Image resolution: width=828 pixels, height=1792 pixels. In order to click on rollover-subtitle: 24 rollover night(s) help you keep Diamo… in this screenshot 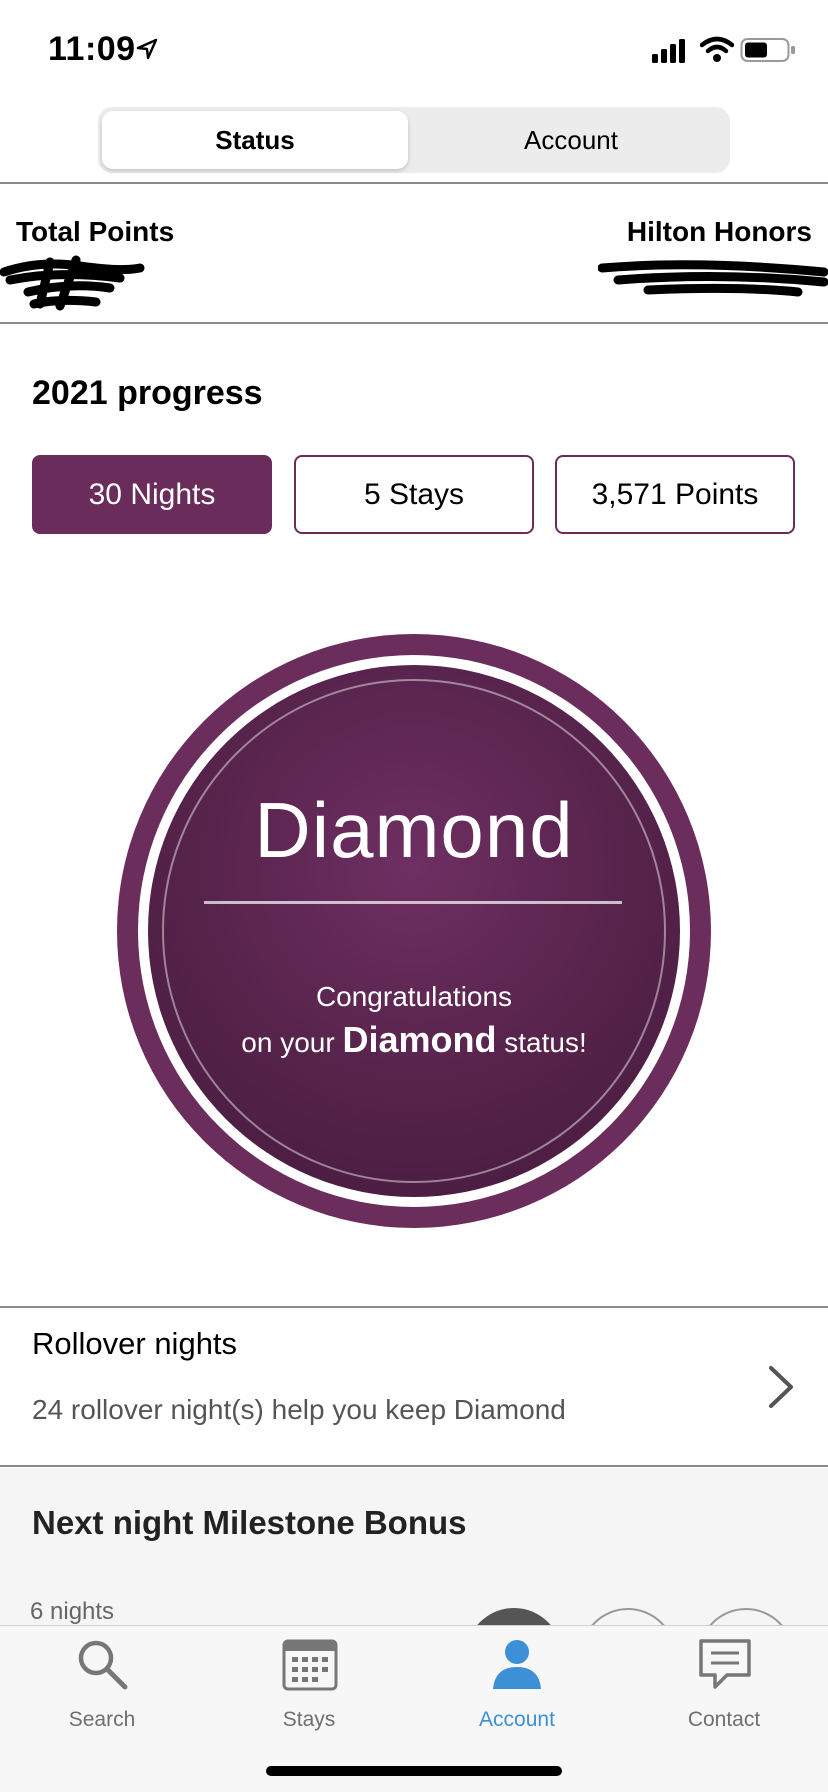, I will do `click(299, 1409)`.